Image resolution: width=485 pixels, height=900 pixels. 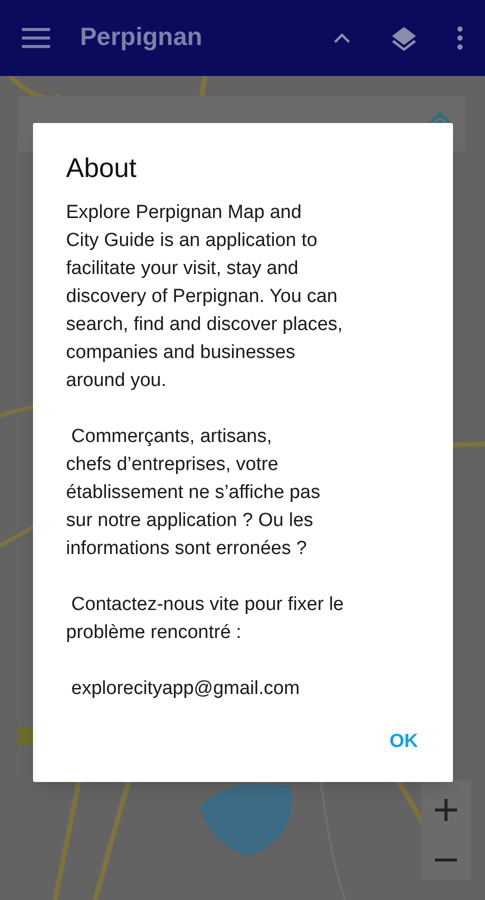 I want to click on chevron-up-icon, so click(x=342, y=38).